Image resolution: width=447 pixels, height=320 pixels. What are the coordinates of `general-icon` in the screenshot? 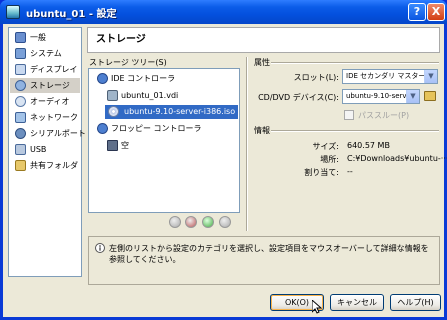 It's located at (20, 37).